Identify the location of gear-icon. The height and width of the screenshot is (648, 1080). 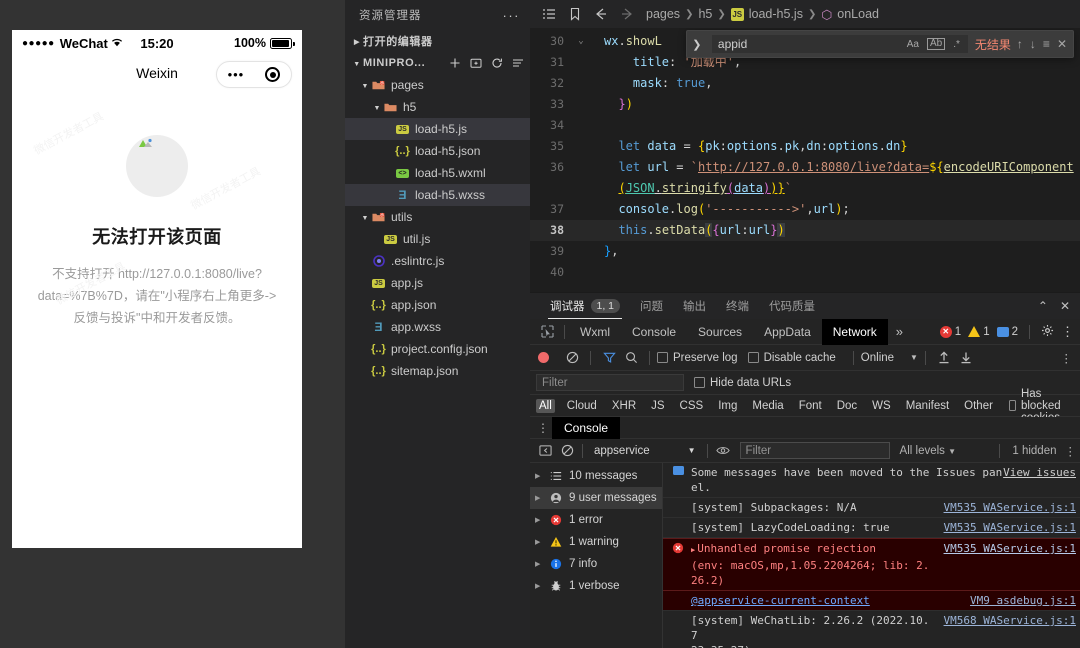
(1047, 332).